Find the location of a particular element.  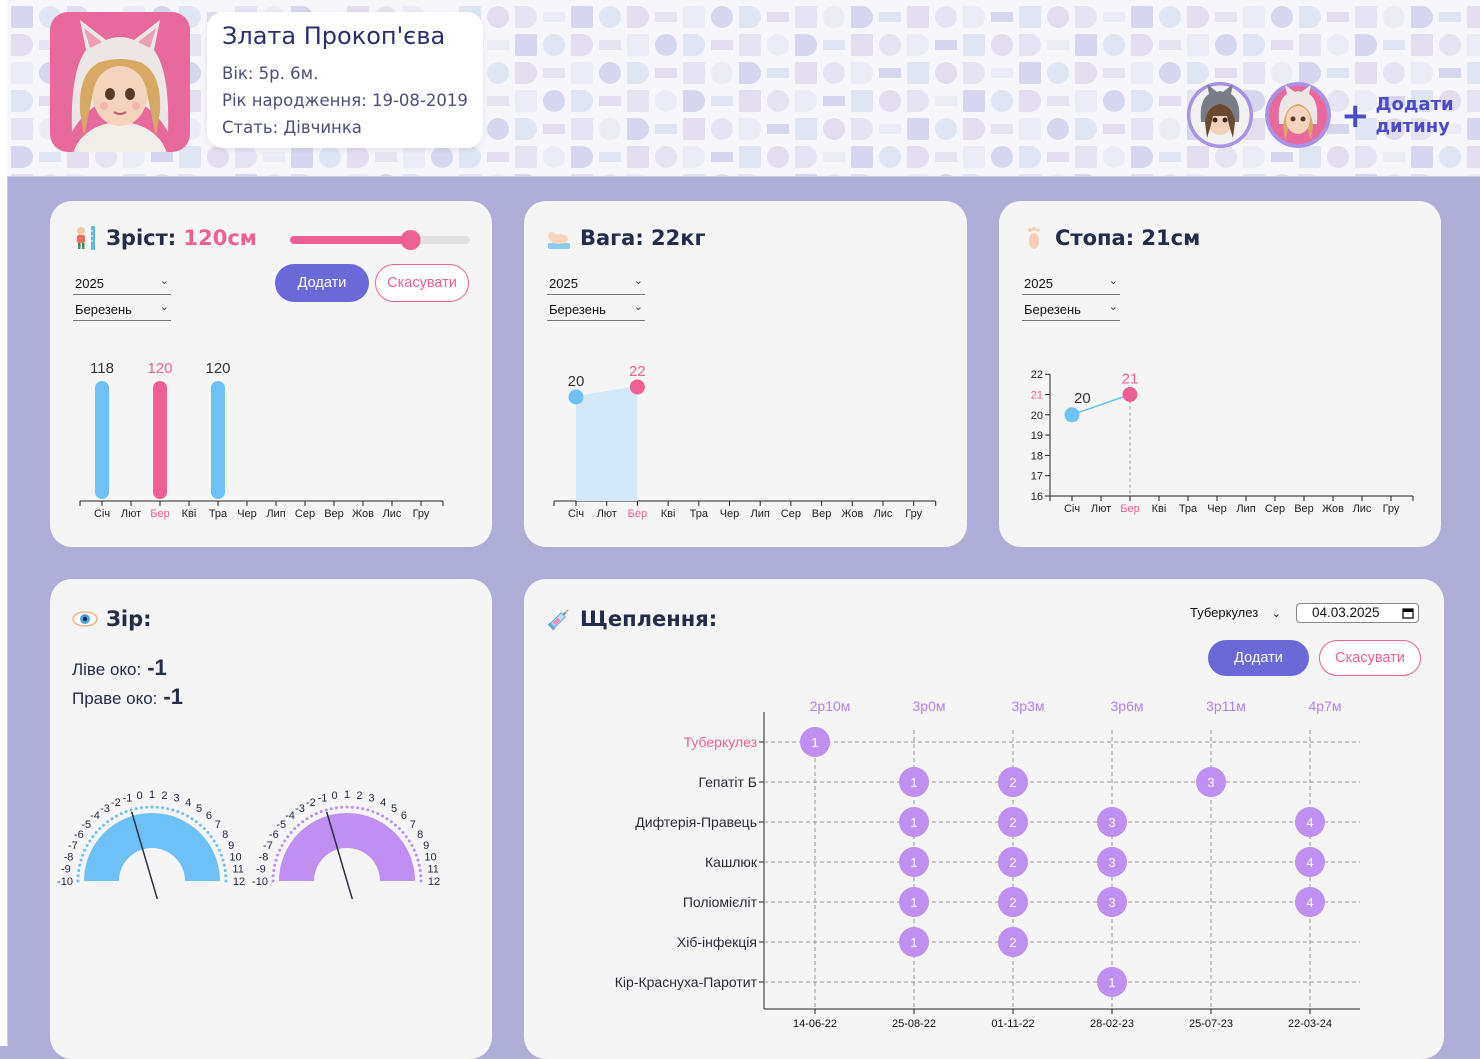

foot-month-select: Березень ⌄ is located at coordinates (1071, 311).